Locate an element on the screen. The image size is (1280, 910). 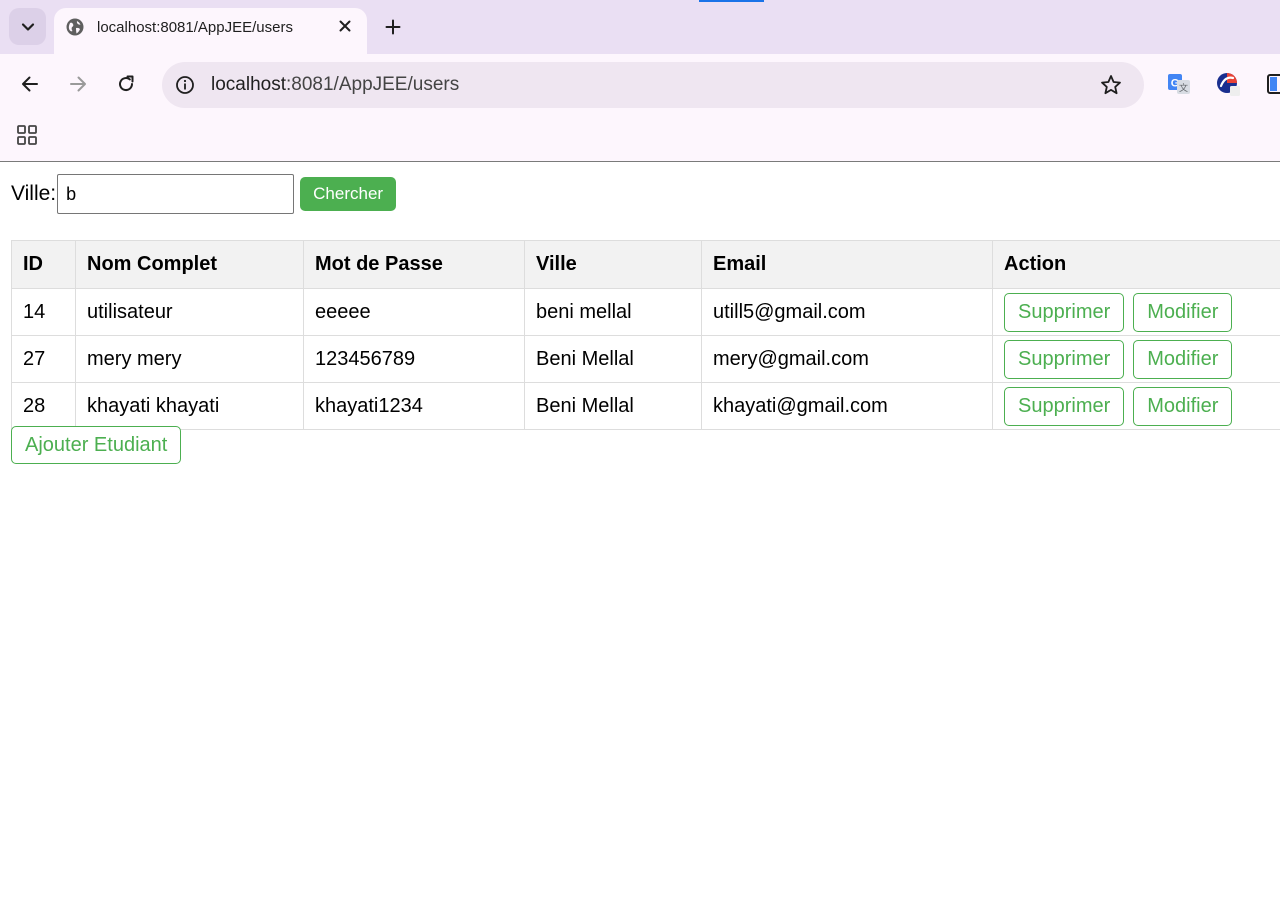
url-host: localhost is located at coordinates (248, 84).